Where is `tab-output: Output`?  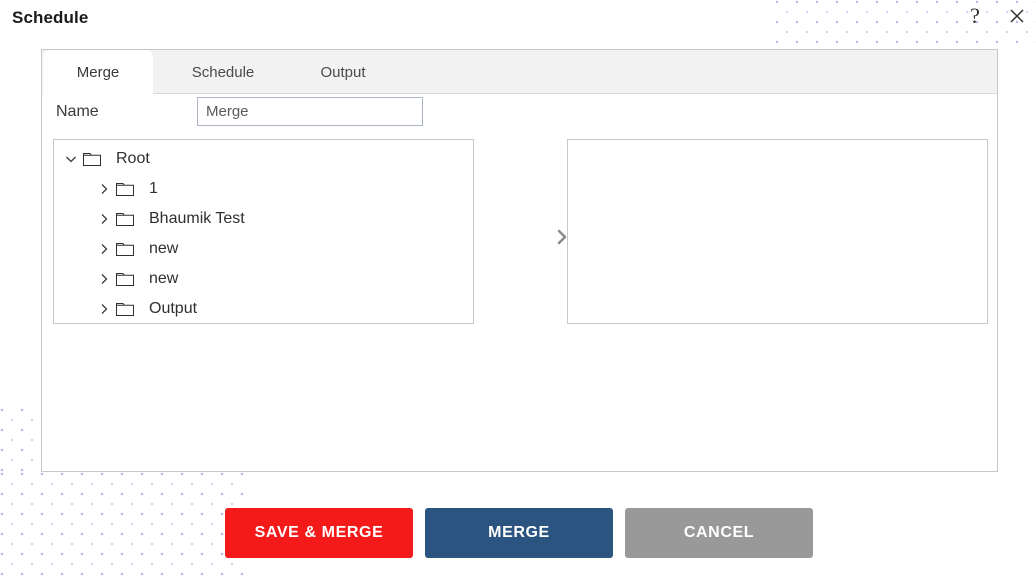 tab-output: Output is located at coordinates (343, 72).